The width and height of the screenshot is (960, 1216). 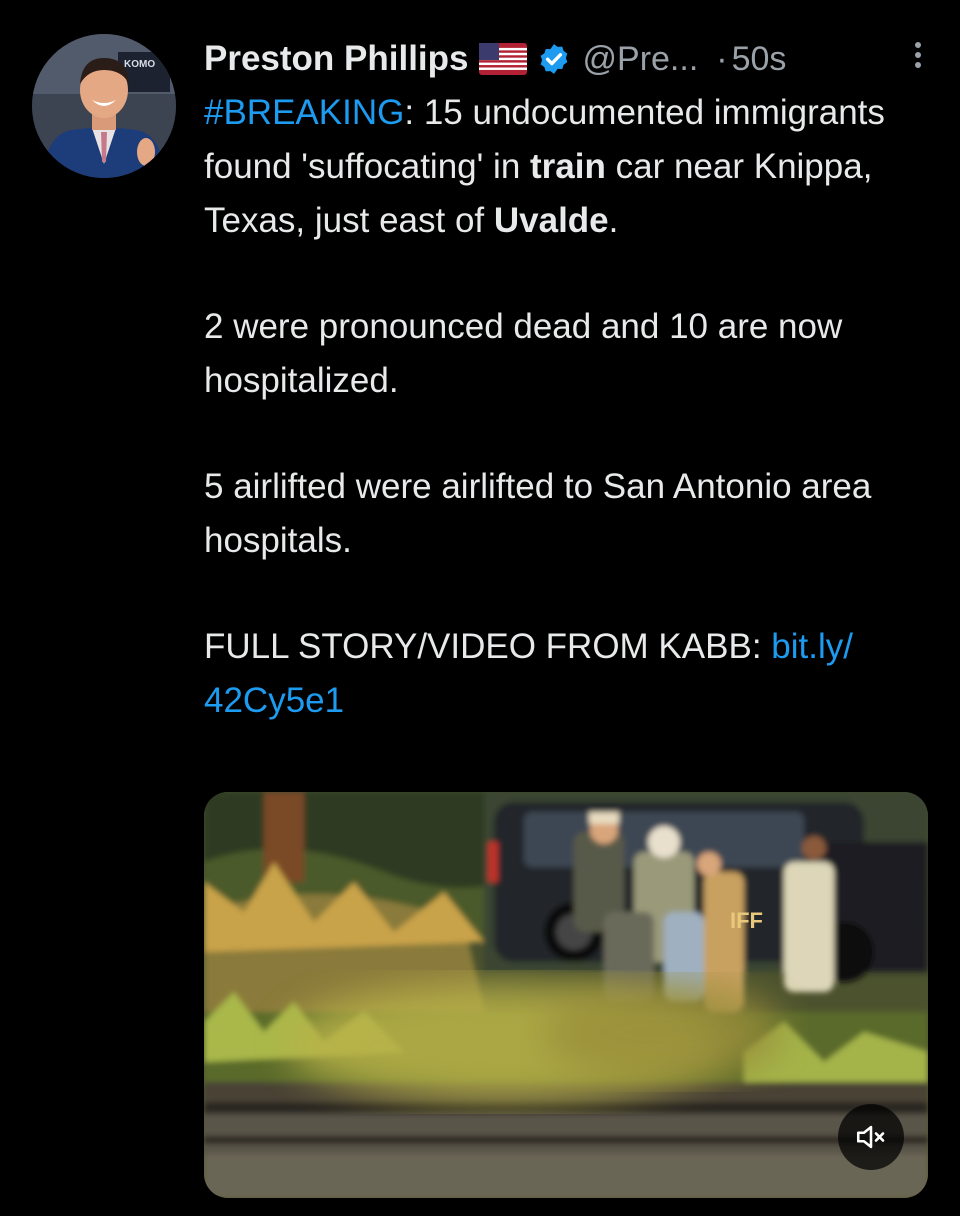 I want to click on tweet-header: Preston Phillips @Pre... · 50s, so click(x=569, y=59).